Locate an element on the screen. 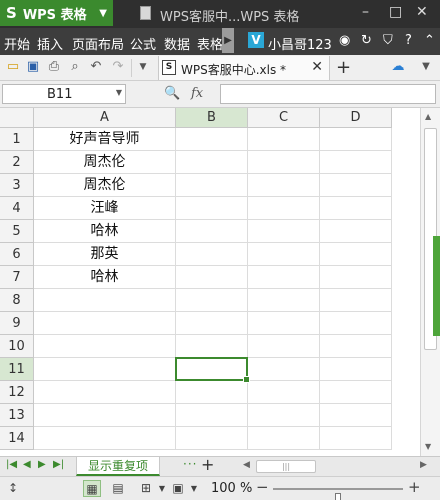  sheet-tab: 显示重复项 is located at coordinates (118, 466).